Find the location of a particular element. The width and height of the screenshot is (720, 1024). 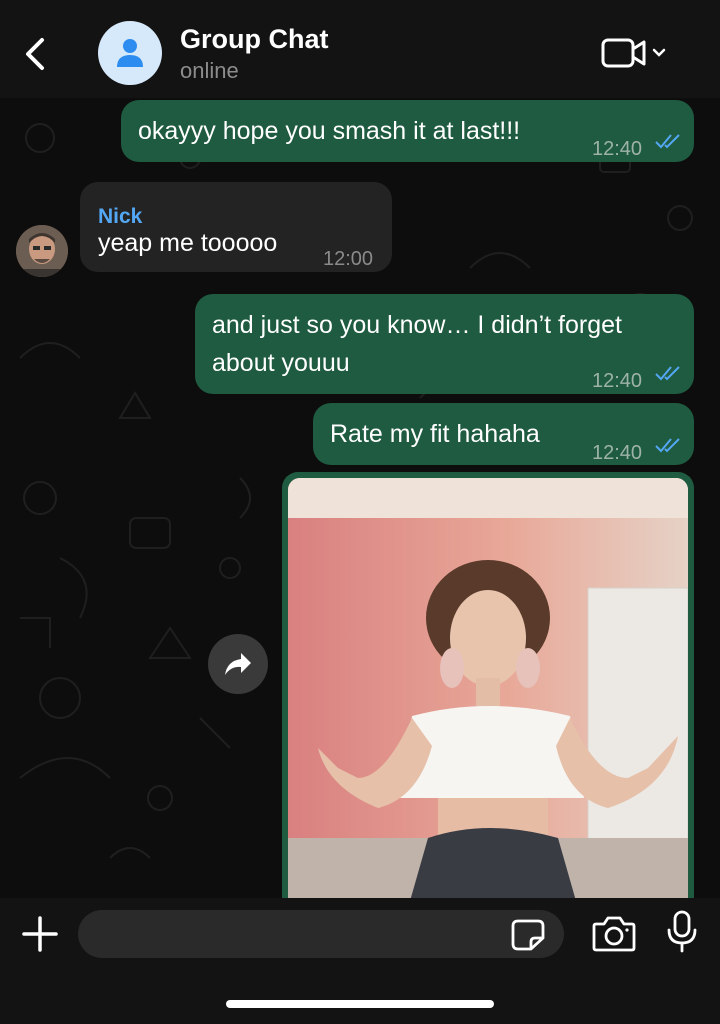

video-call-icon is located at coordinates (633, 53).